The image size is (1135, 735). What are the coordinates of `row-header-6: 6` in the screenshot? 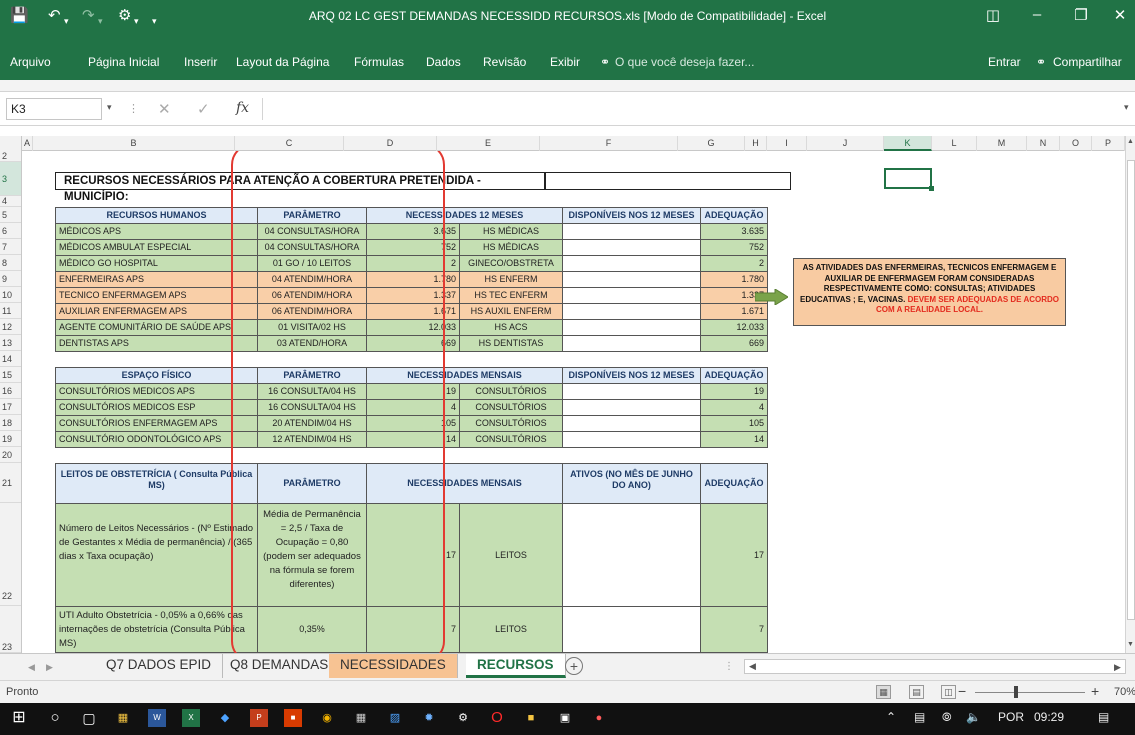 It's located at (10, 231).